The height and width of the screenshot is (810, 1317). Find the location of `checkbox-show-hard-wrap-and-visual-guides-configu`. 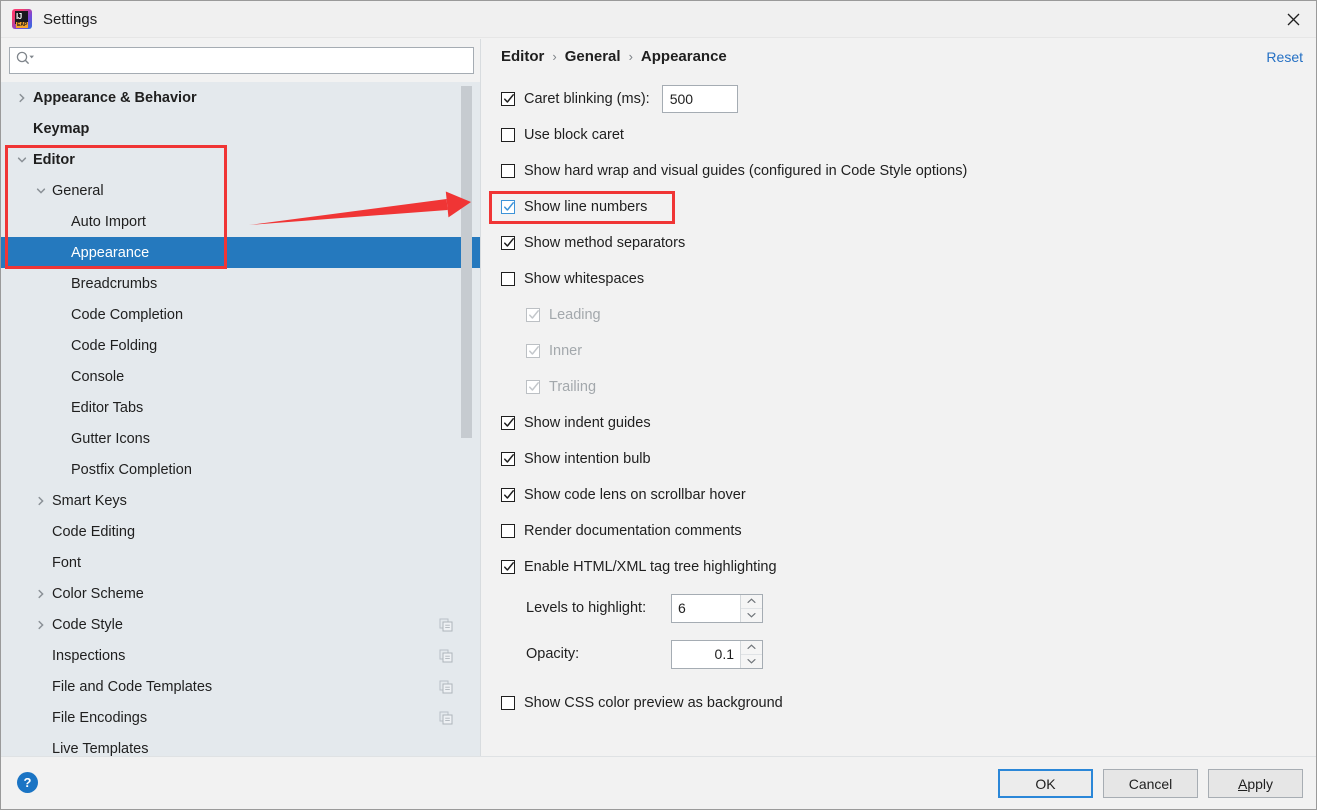

checkbox-show-hard-wrap-and-visual-guides-configu is located at coordinates (508, 171).